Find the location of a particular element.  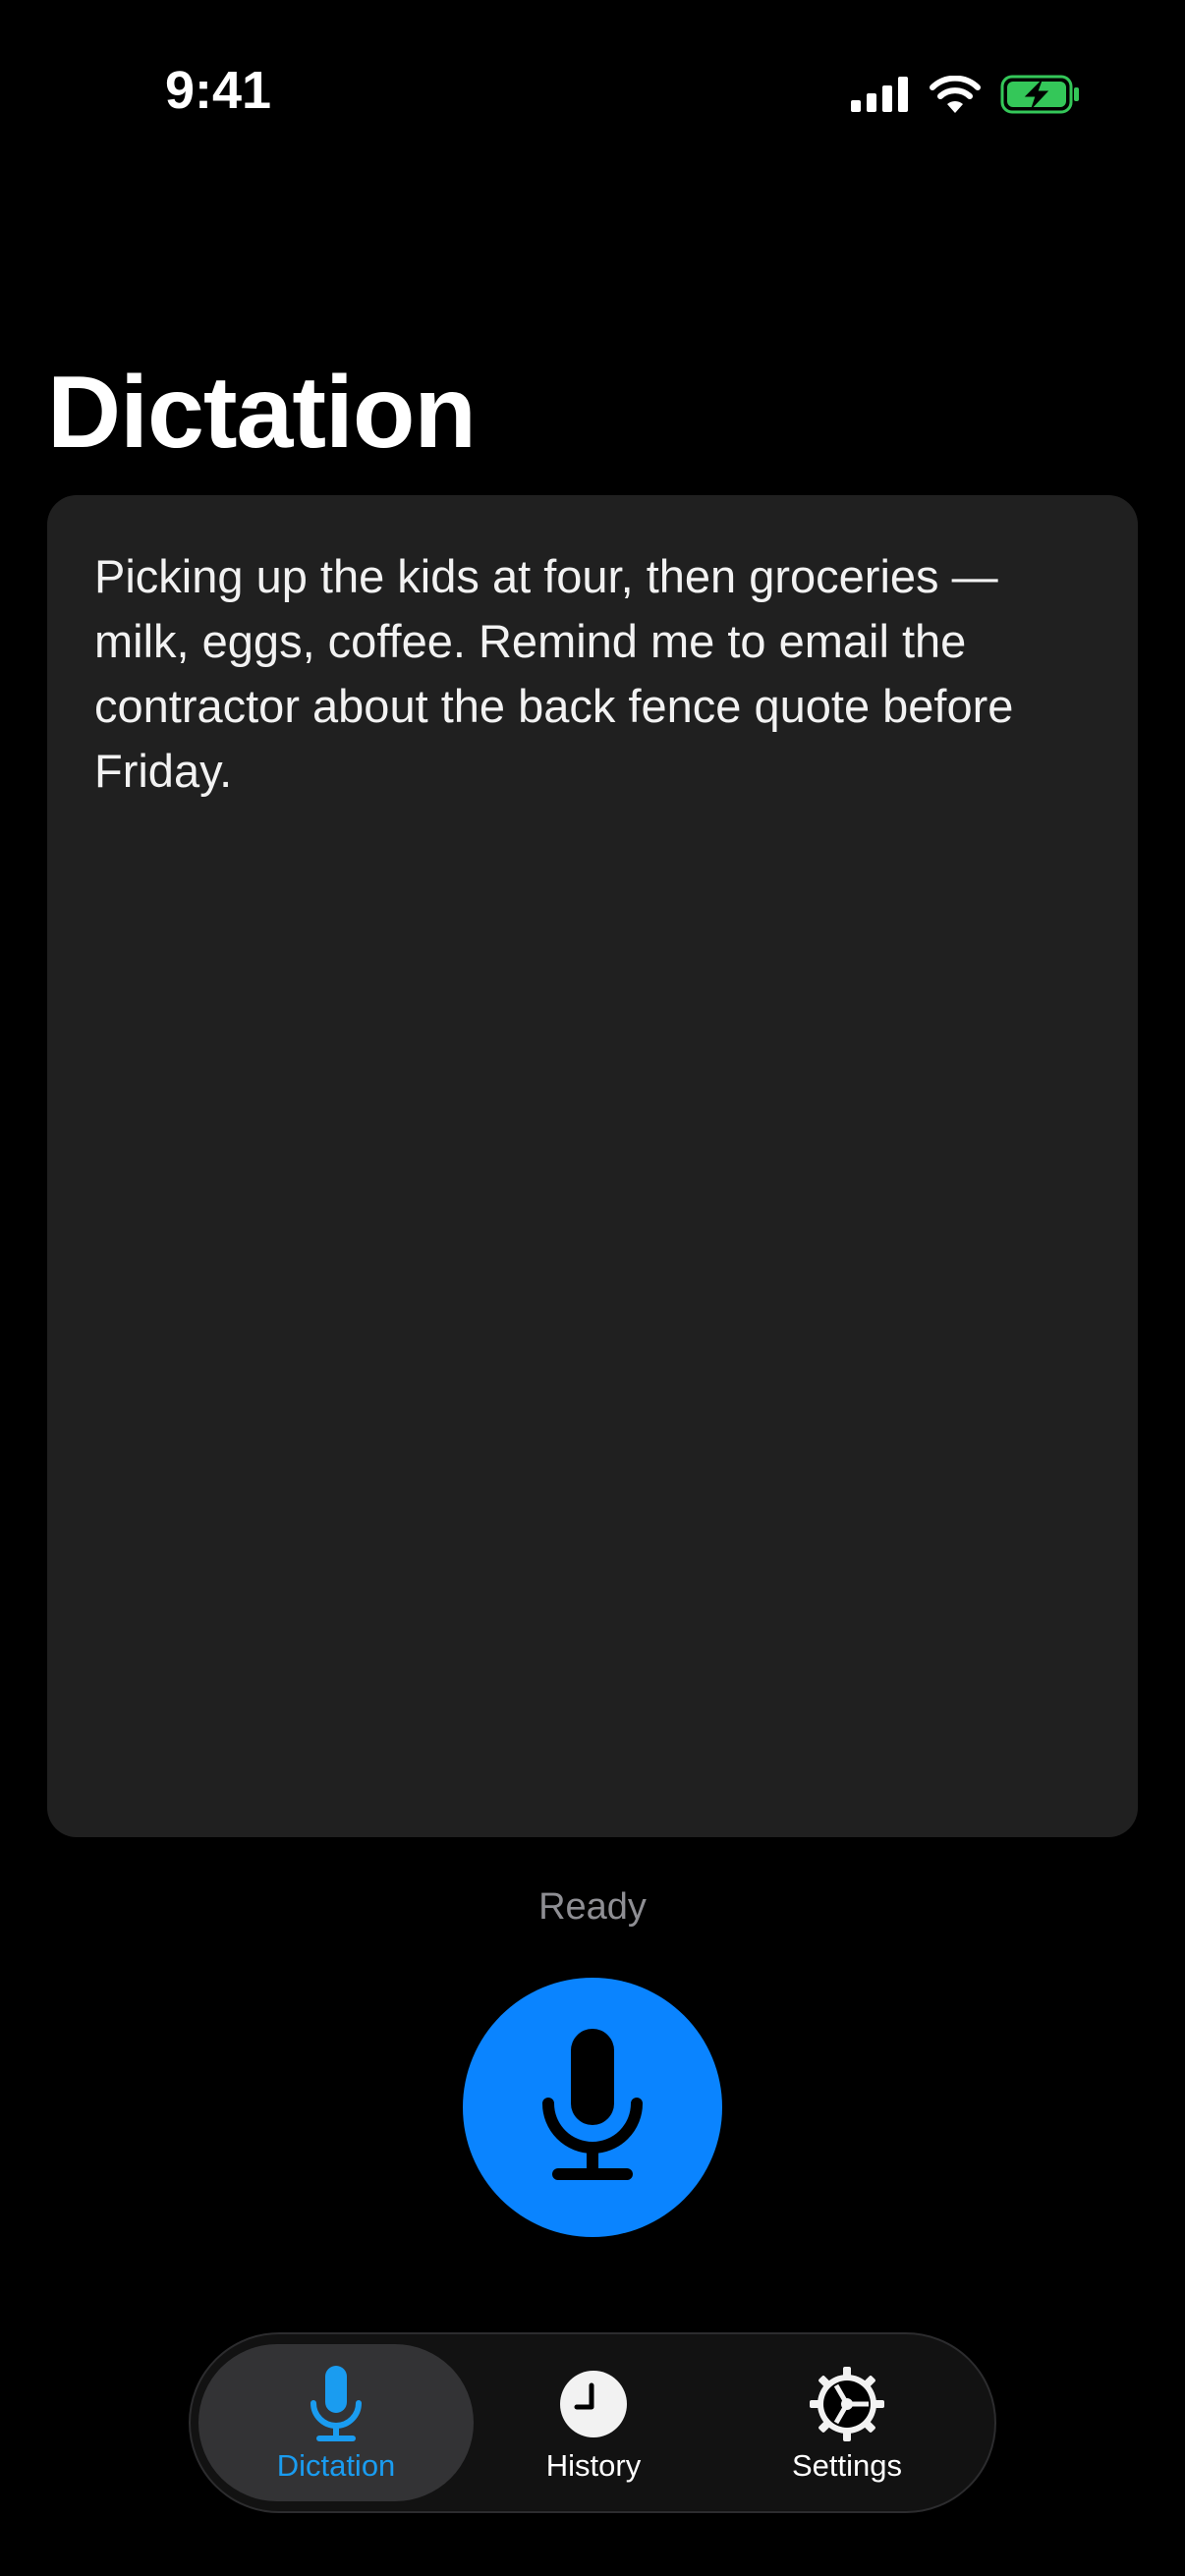

record-button is located at coordinates (592, 2107).